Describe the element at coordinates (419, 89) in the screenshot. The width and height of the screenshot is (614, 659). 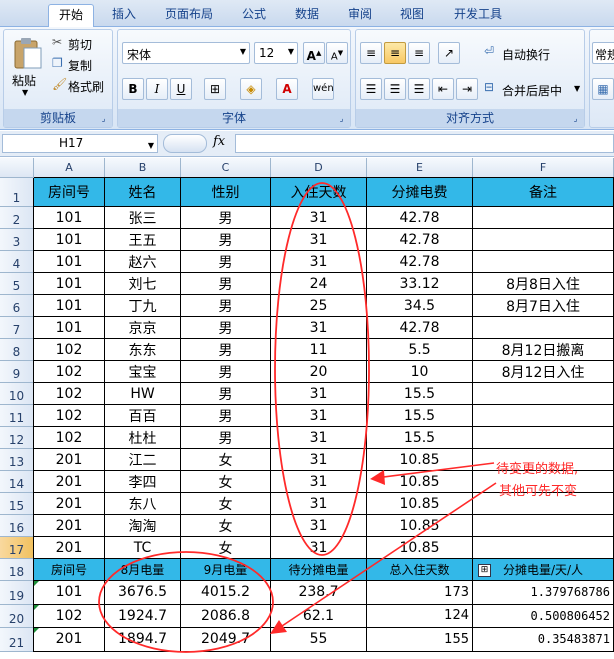
I see `align-right-icon: ☰` at that location.